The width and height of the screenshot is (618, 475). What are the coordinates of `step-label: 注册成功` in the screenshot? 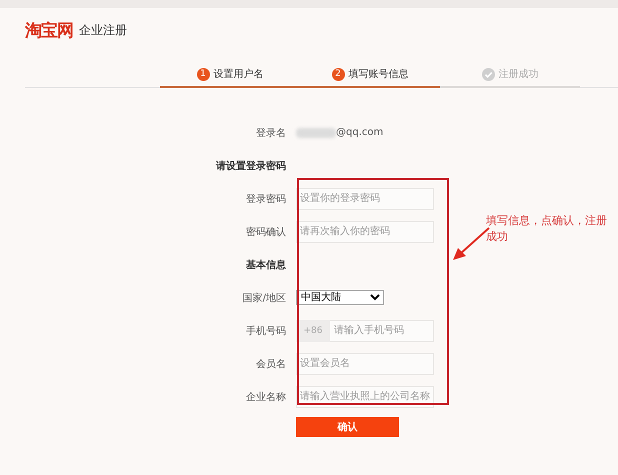 It's located at (518, 74).